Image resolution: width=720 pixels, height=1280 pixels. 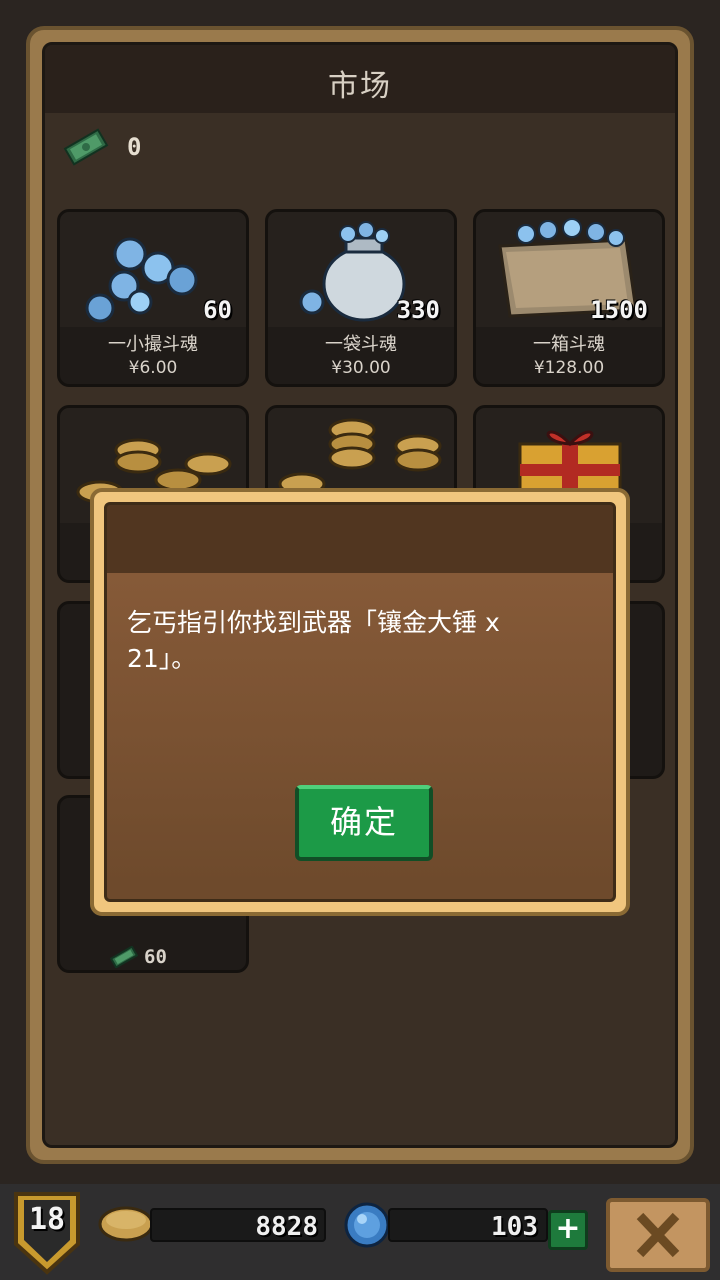 What do you see at coordinates (361, 368) in the screenshot?
I see `item-price: ¥30.00` at bounding box center [361, 368].